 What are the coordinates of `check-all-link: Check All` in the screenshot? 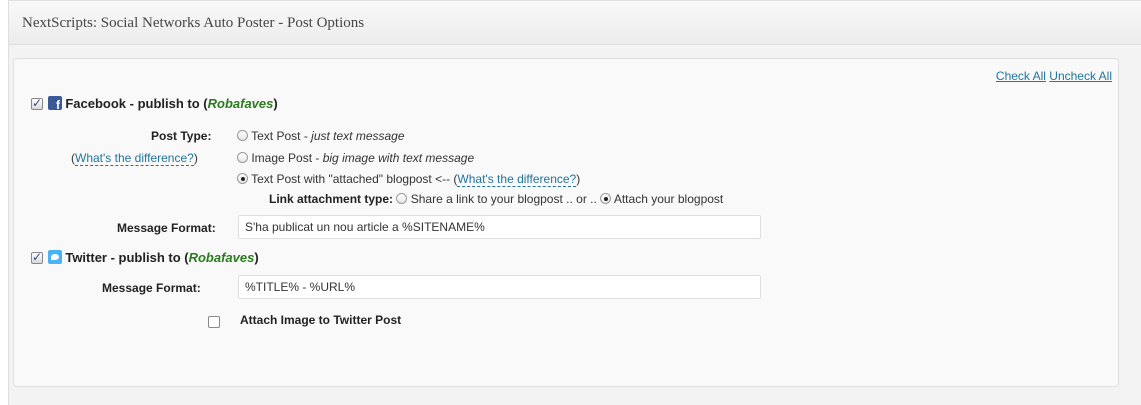 It's located at (1021, 76).